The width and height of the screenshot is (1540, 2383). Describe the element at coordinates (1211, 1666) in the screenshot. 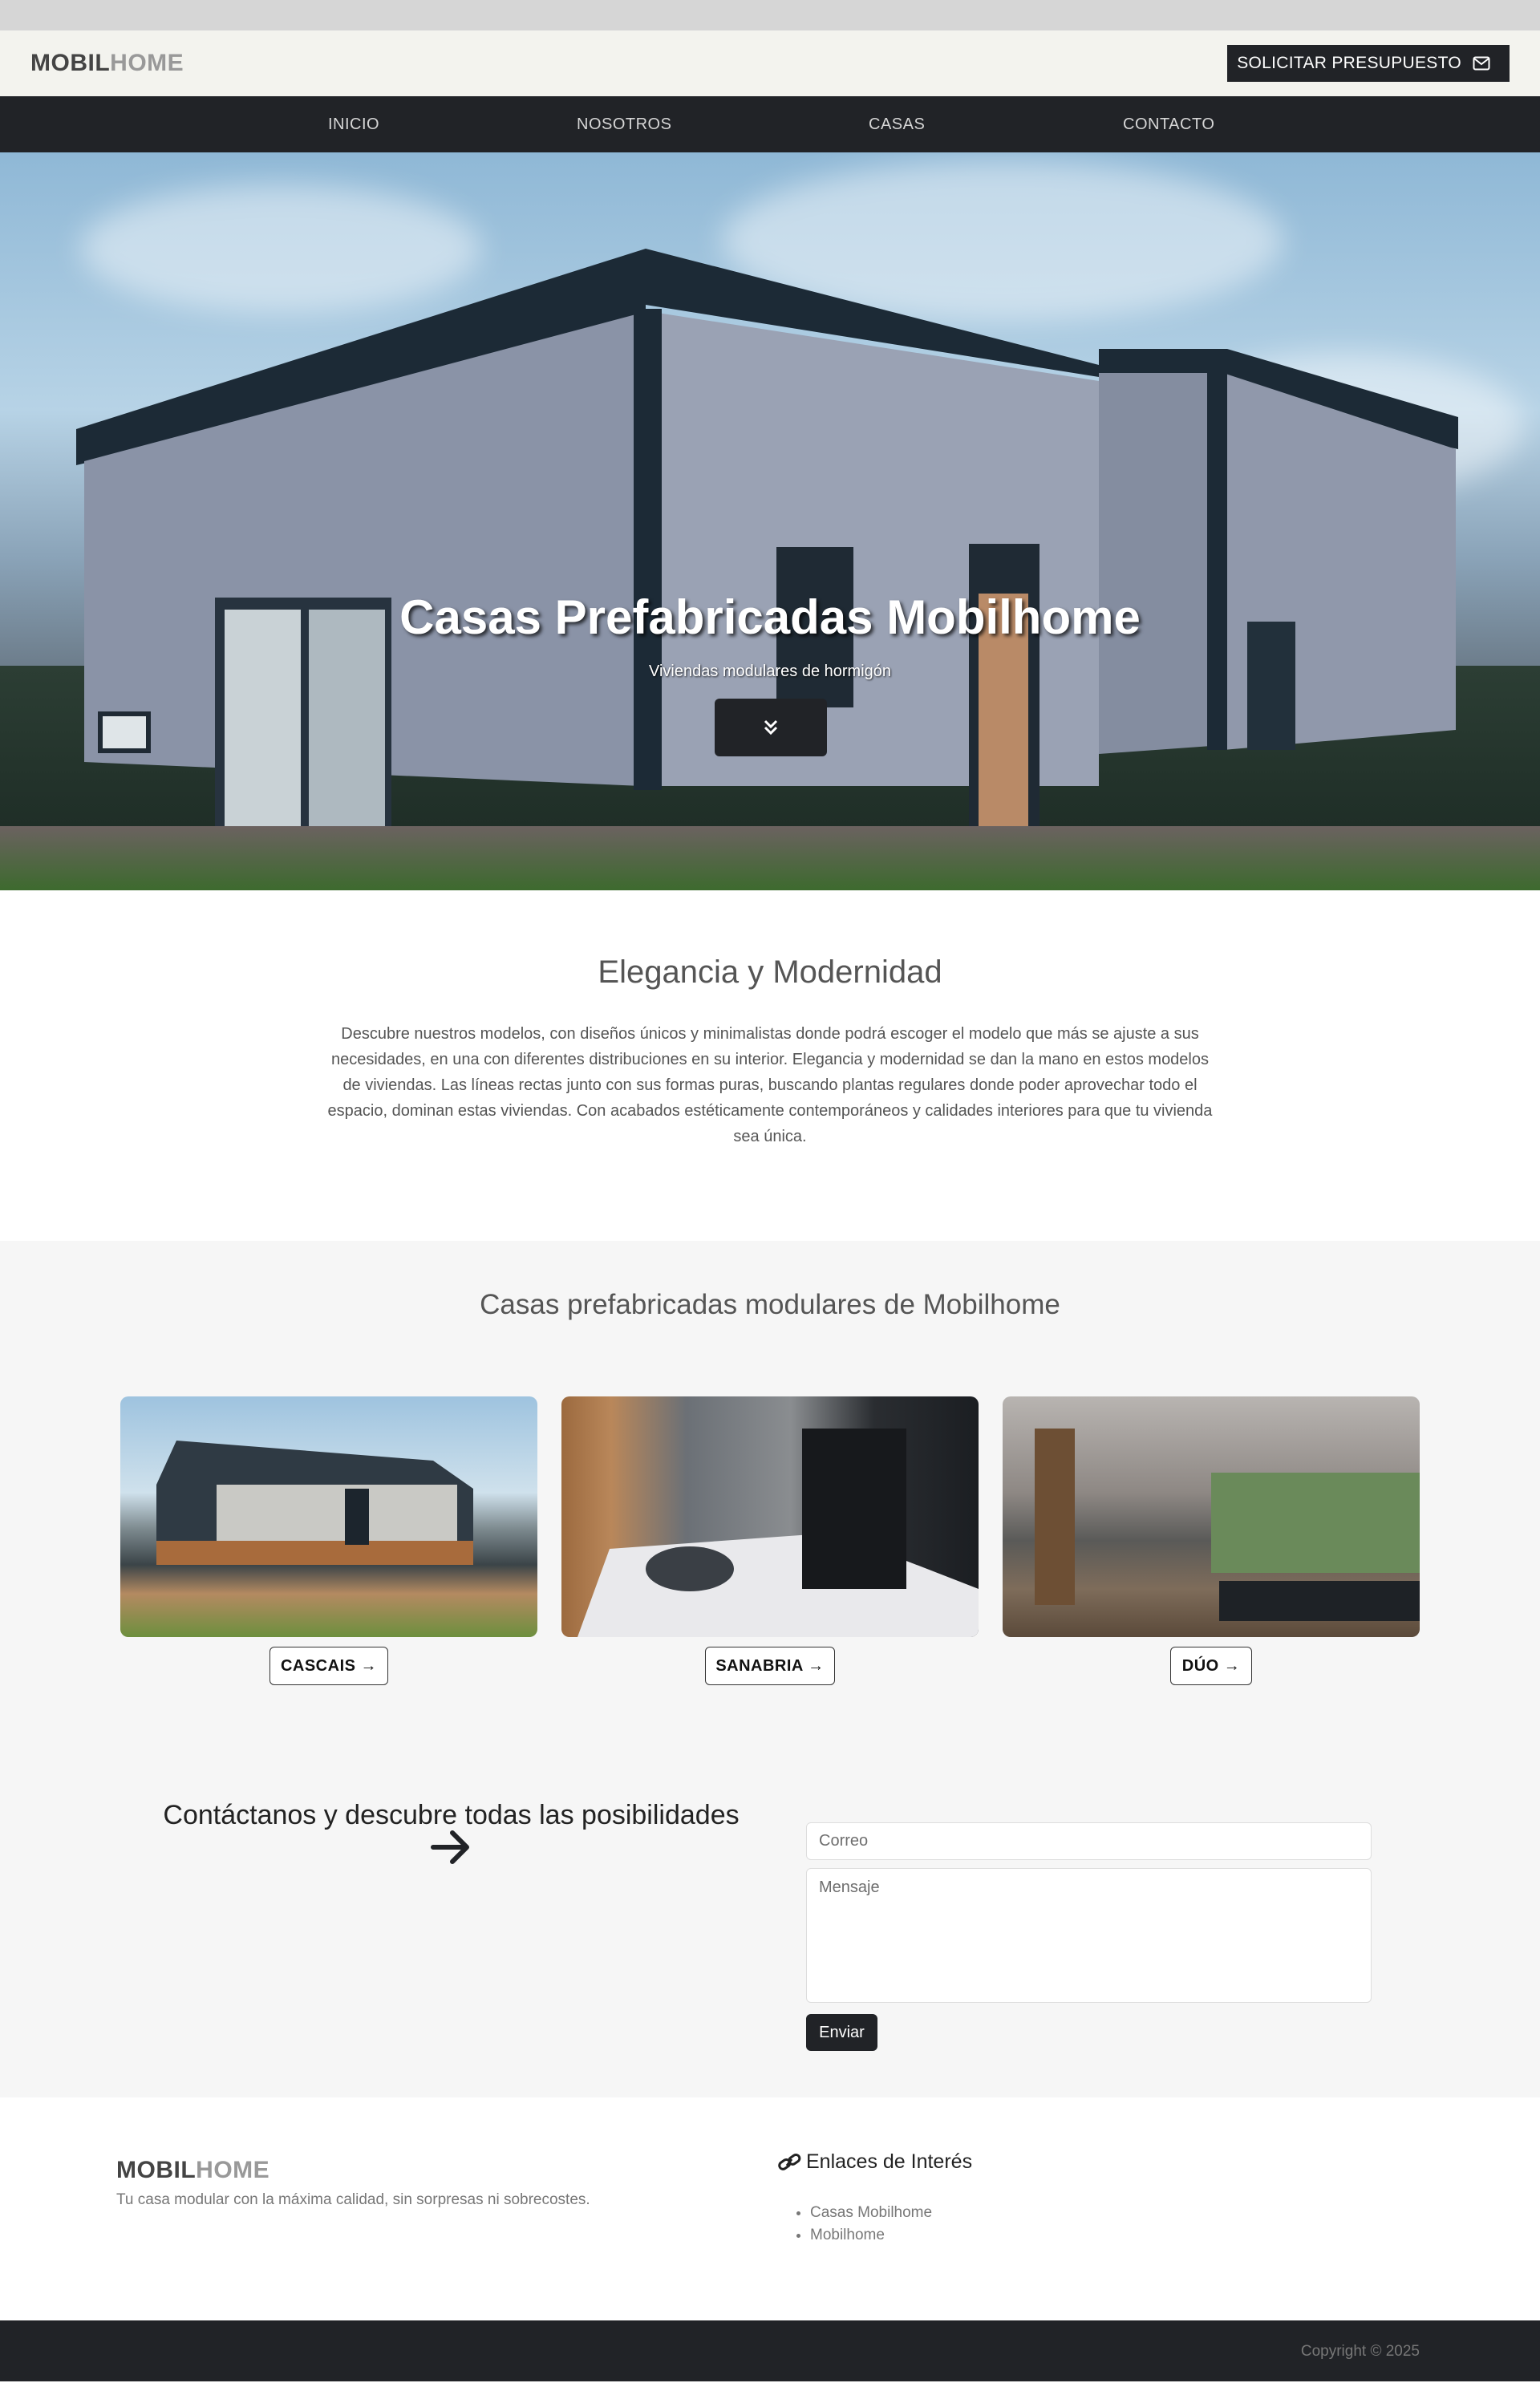

I see `duo-button: DÚO →` at that location.